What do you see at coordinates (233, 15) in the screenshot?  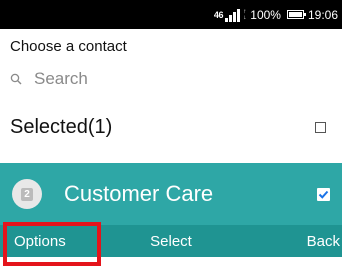 I see `signal-strength-icon` at bounding box center [233, 15].